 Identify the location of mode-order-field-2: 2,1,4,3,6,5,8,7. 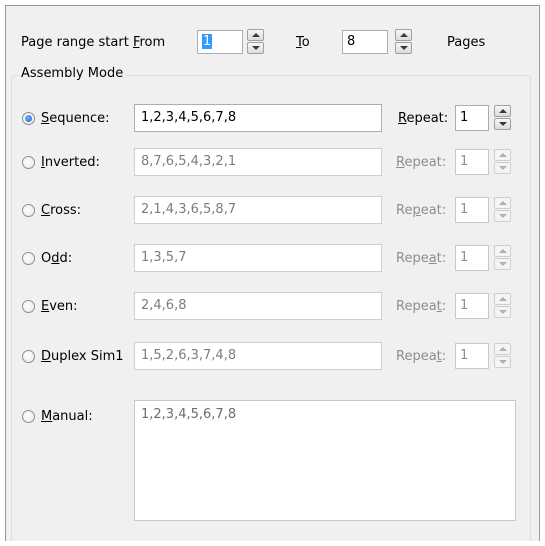
(258, 210).